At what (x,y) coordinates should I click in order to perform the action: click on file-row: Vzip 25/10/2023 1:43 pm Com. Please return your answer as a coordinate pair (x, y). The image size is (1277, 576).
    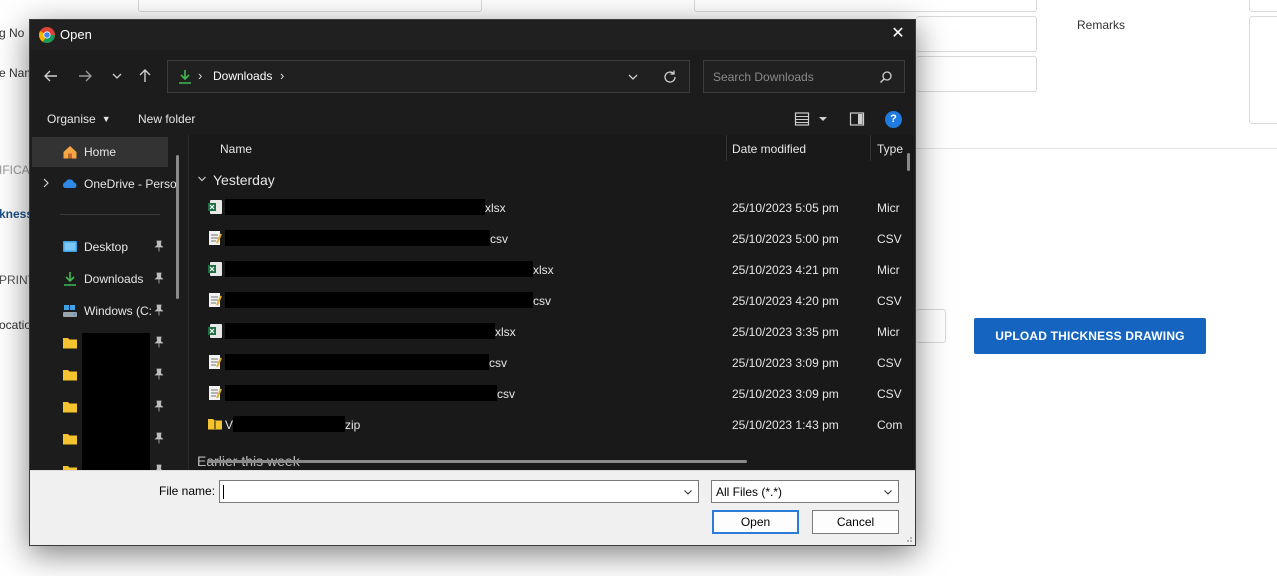
    Looking at the image, I should click on (546, 424).